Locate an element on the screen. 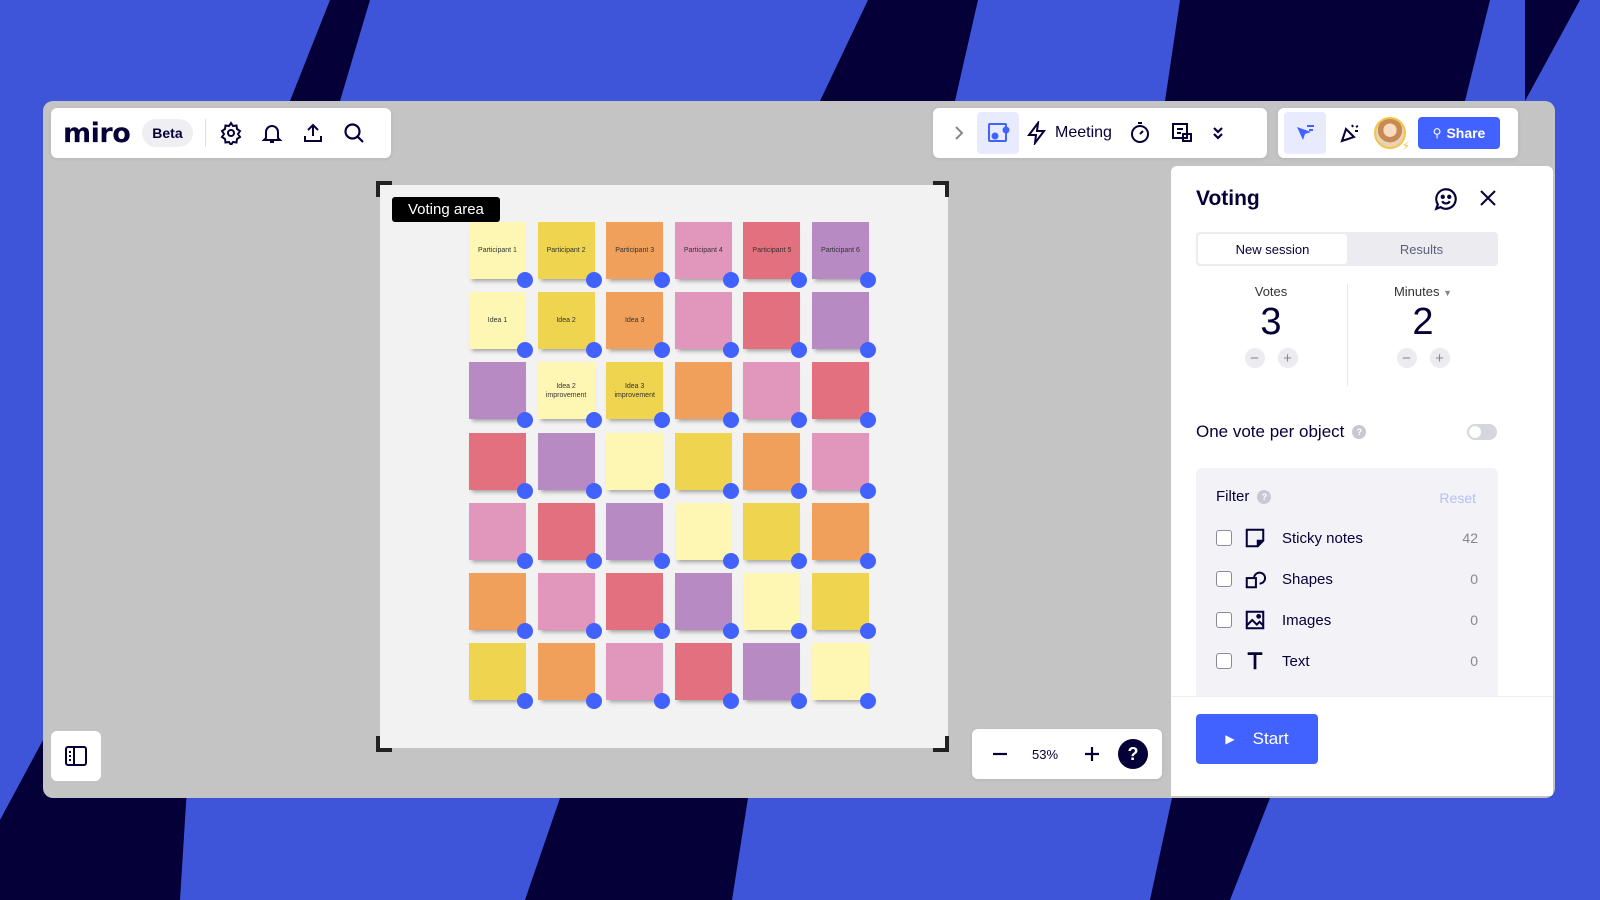  votes-decrement-button: − is located at coordinates (1254, 358).